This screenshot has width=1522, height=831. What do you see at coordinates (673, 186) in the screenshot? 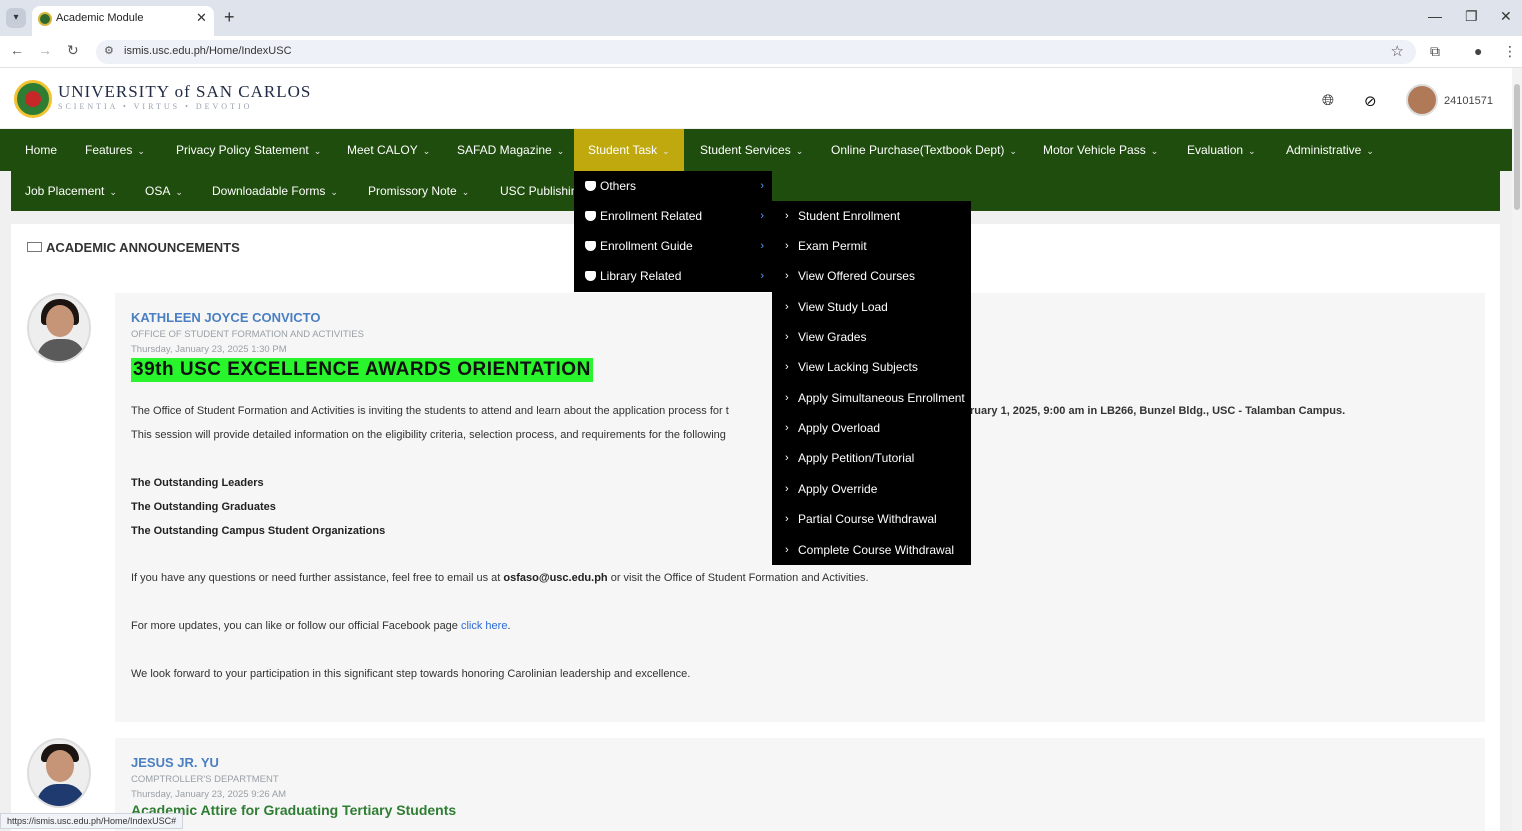
I see `menu-item-others: Others ›` at bounding box center [673, 186].